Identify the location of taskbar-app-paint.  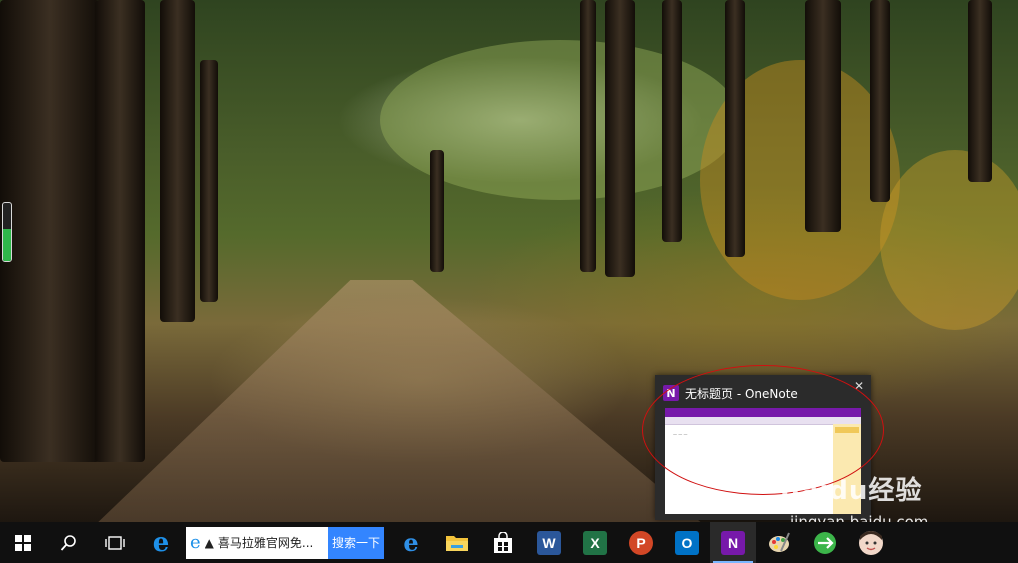
(779, 542).